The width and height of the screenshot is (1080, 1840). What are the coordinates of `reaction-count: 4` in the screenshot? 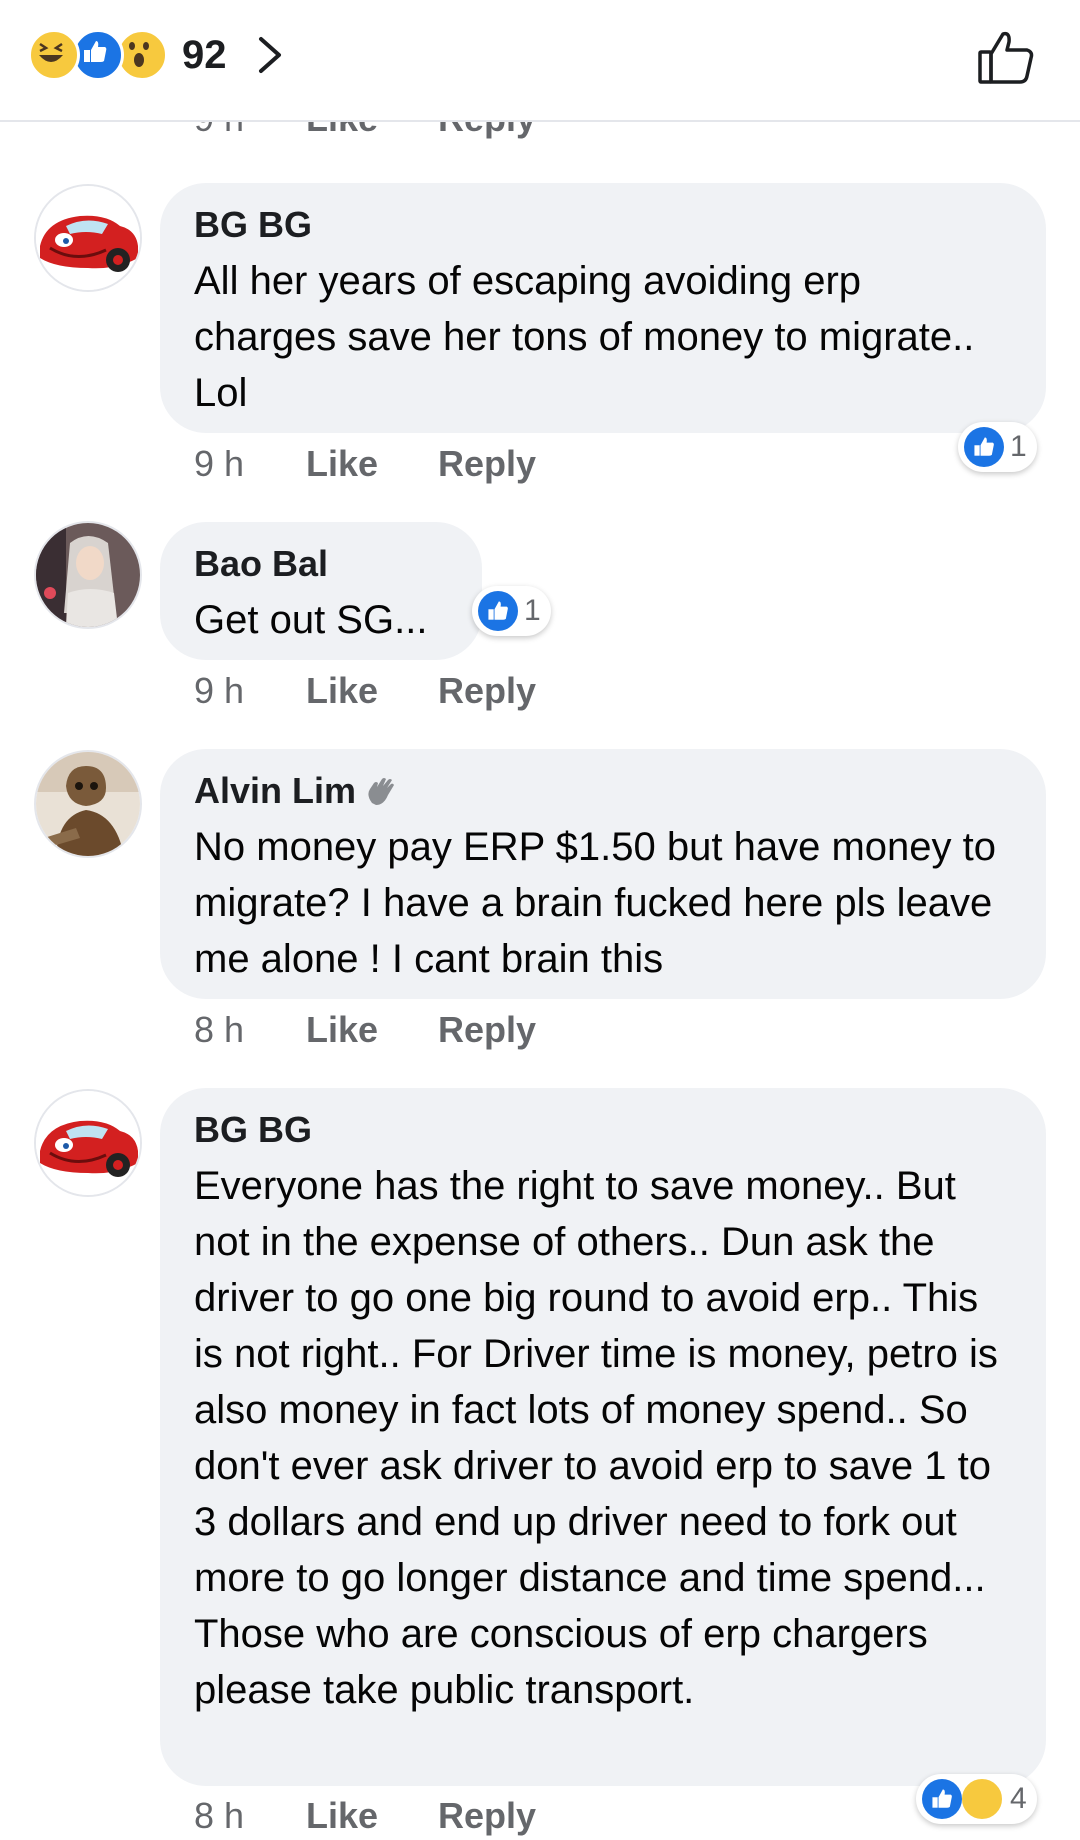 It's located at (1018, 1798).